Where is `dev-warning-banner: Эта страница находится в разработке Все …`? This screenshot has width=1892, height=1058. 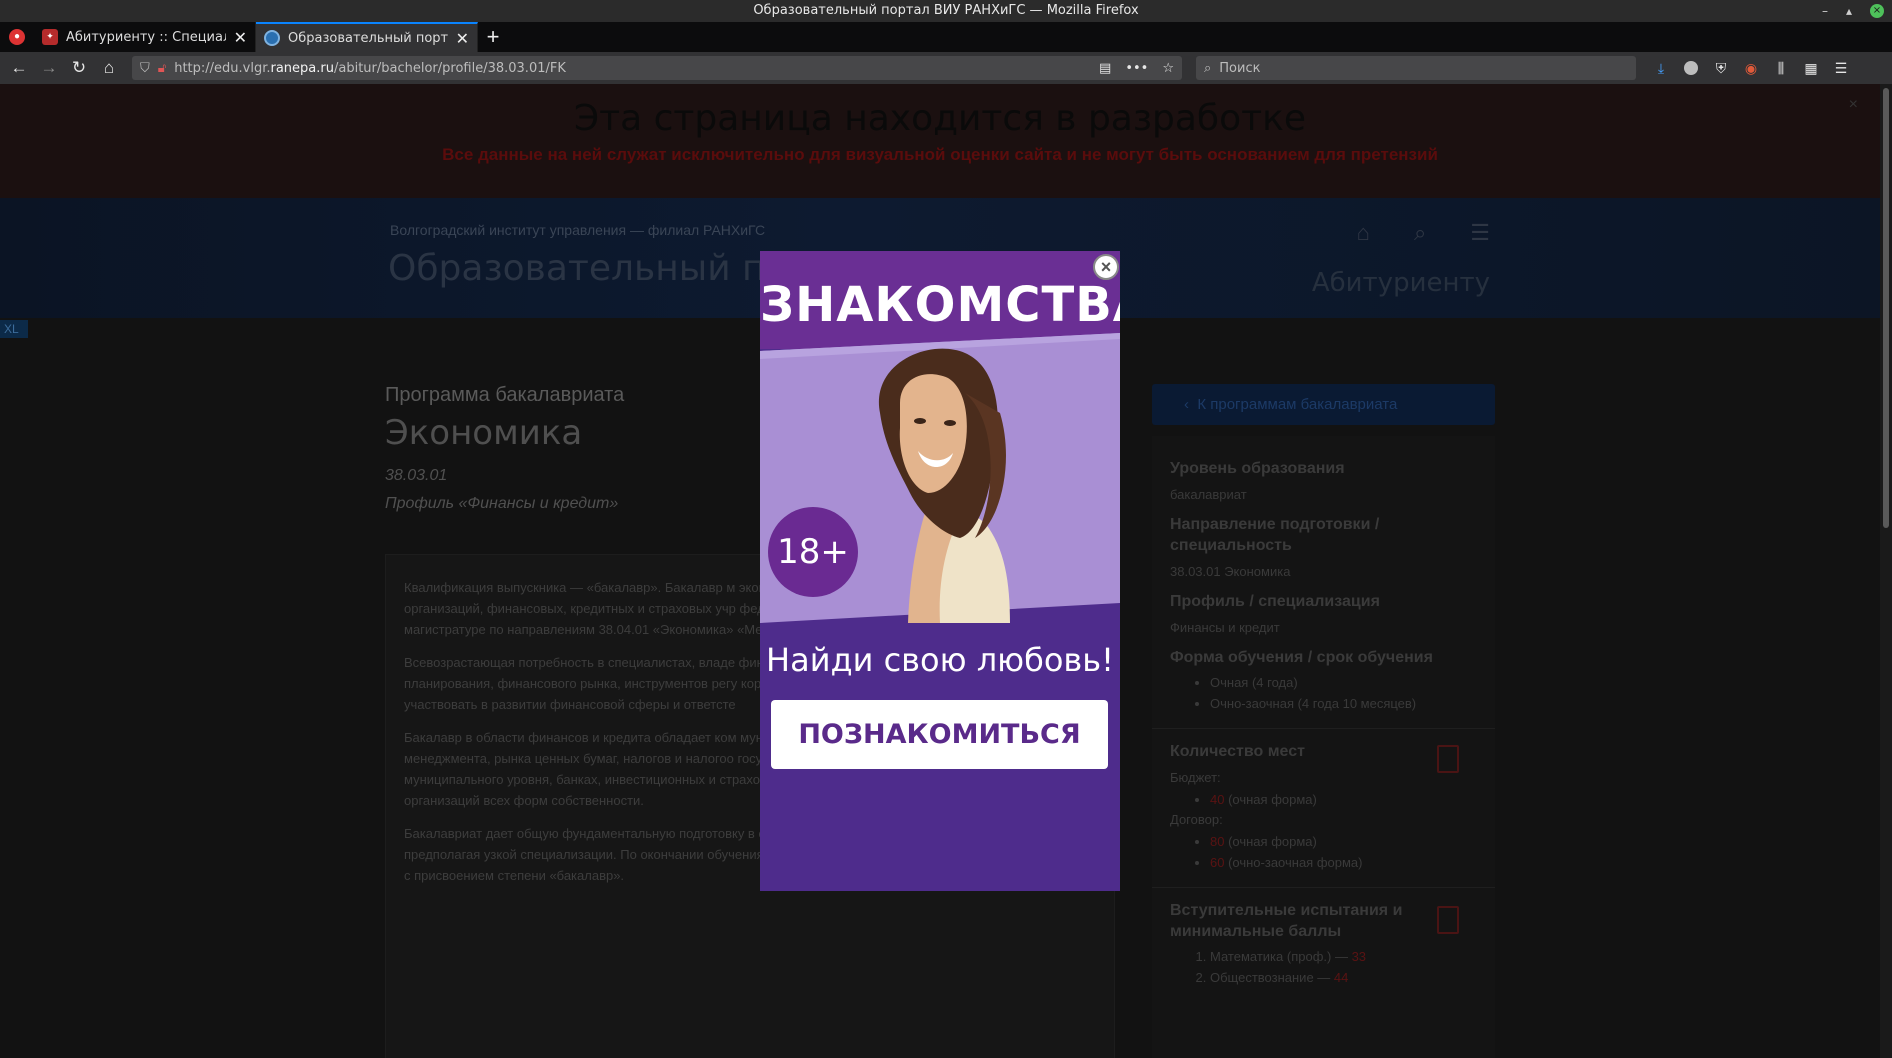
dev-warning-banner: Эта страница находится в разработке Все … is located at coordinates (940, 141).